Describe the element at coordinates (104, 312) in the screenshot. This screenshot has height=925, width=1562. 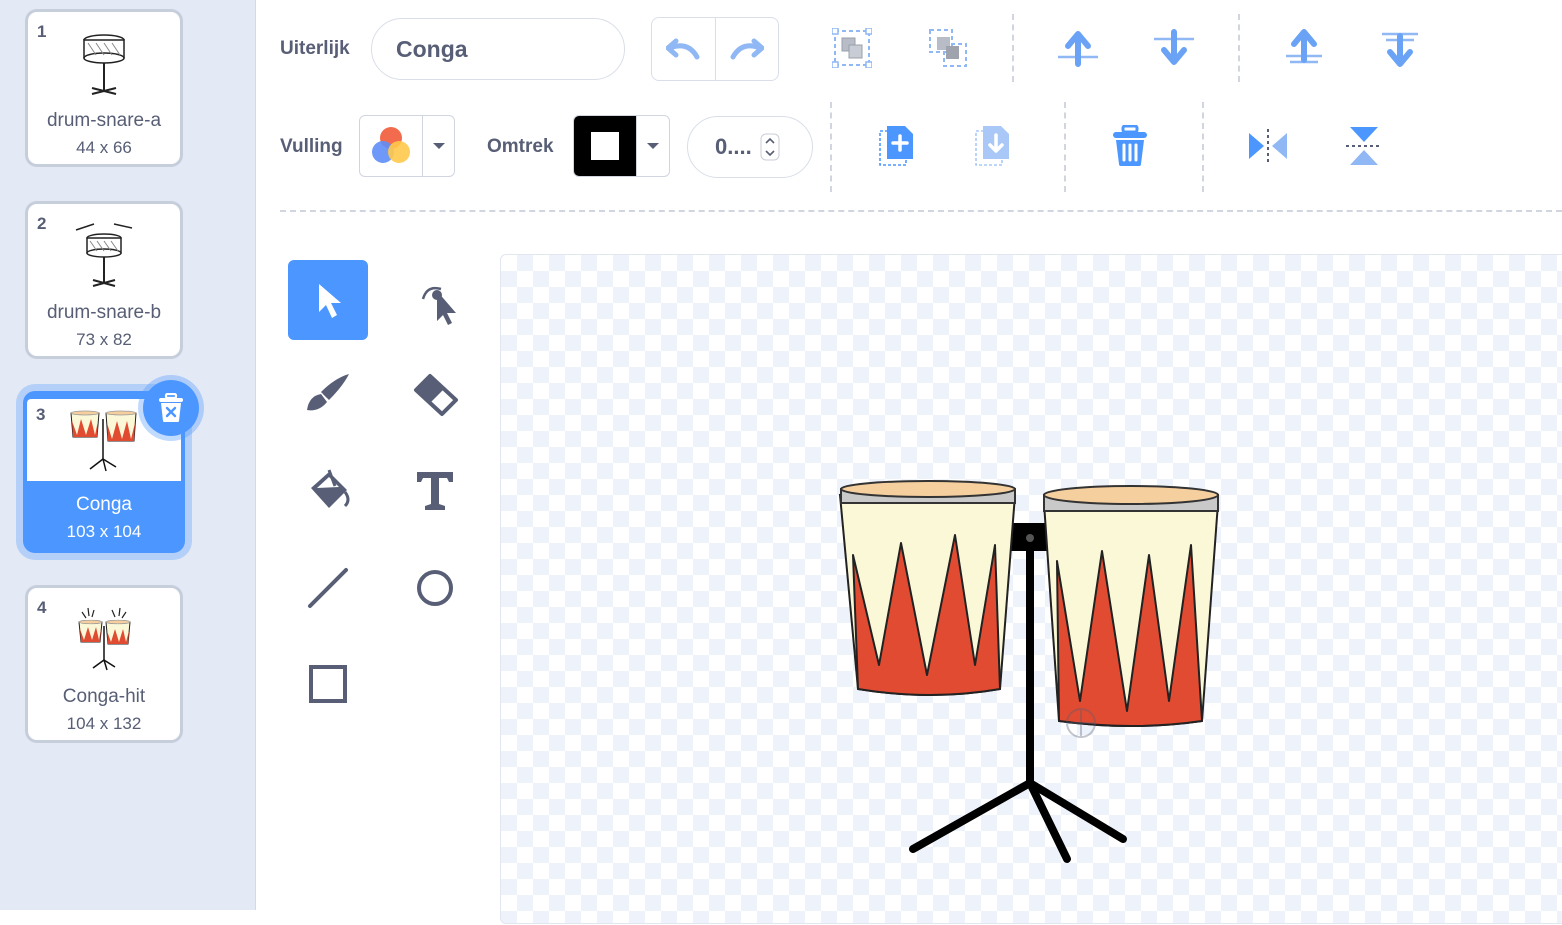
I see `costume-name: drum-snare-b` at that location.